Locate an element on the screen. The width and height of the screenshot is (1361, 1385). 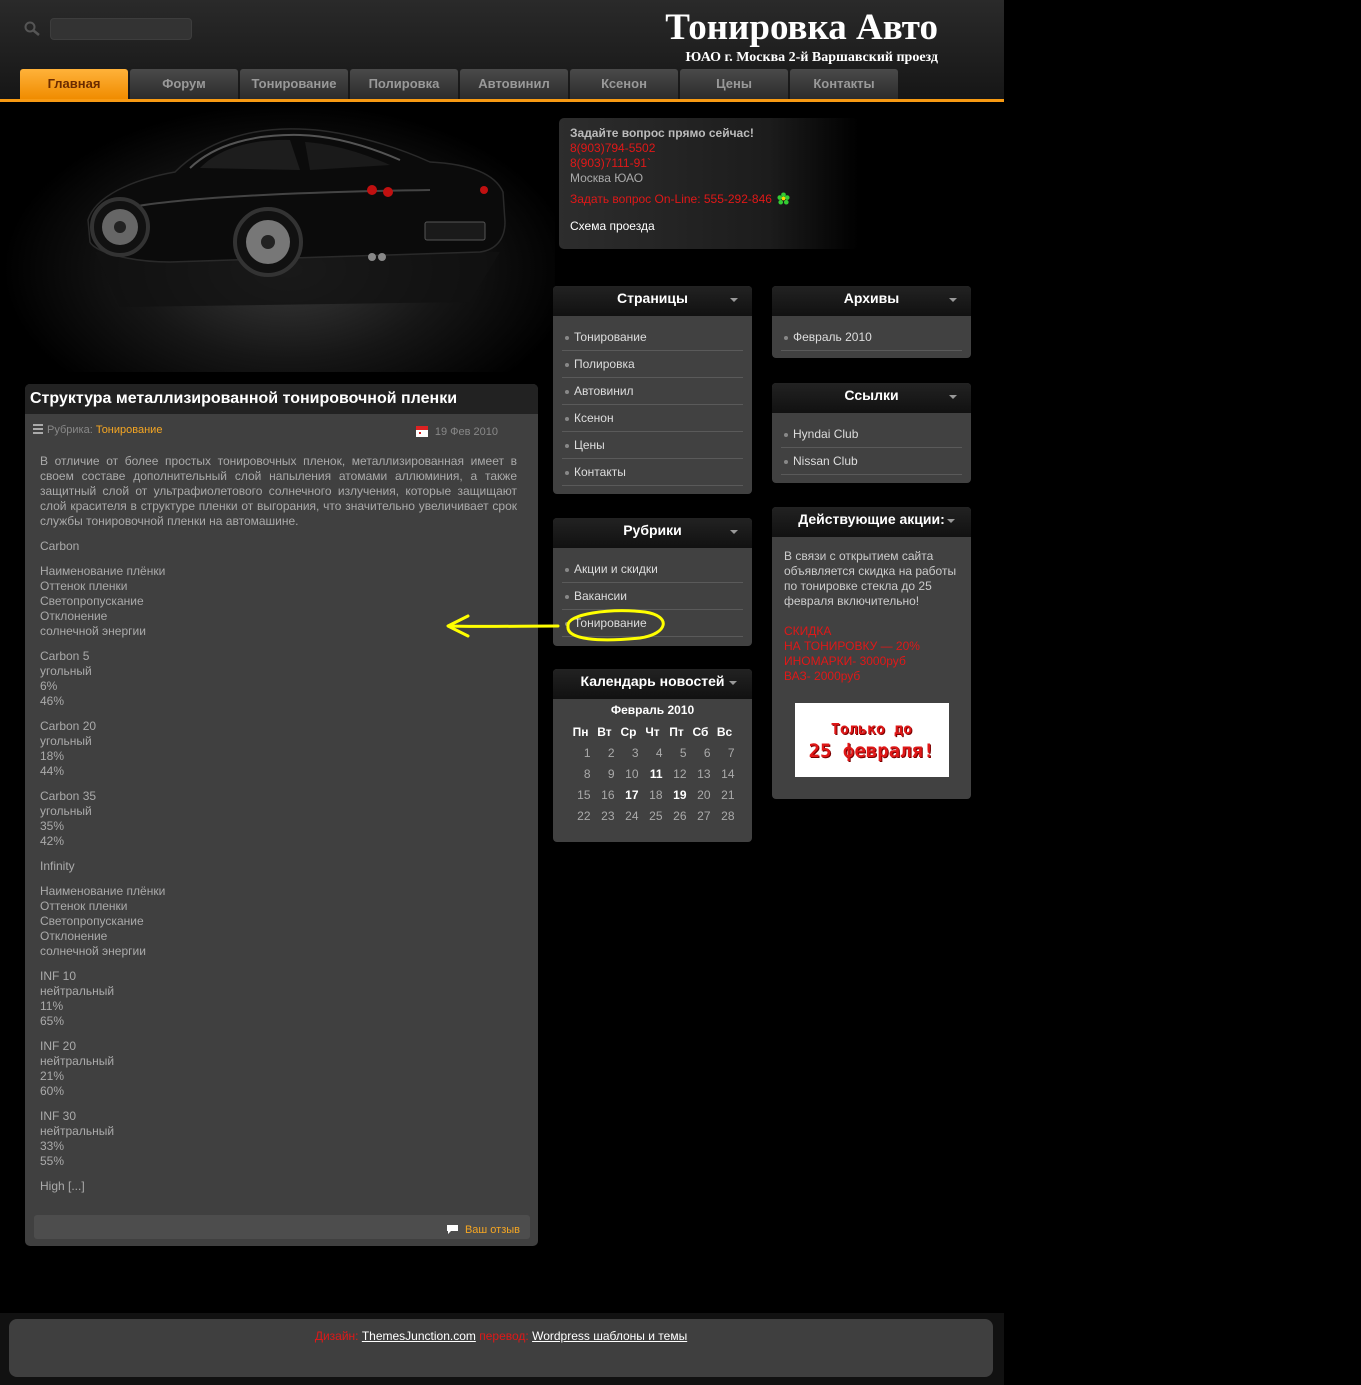
post-paragraph: INF 10 нейтральный 11% 65% is located at coordinates (278, 999).